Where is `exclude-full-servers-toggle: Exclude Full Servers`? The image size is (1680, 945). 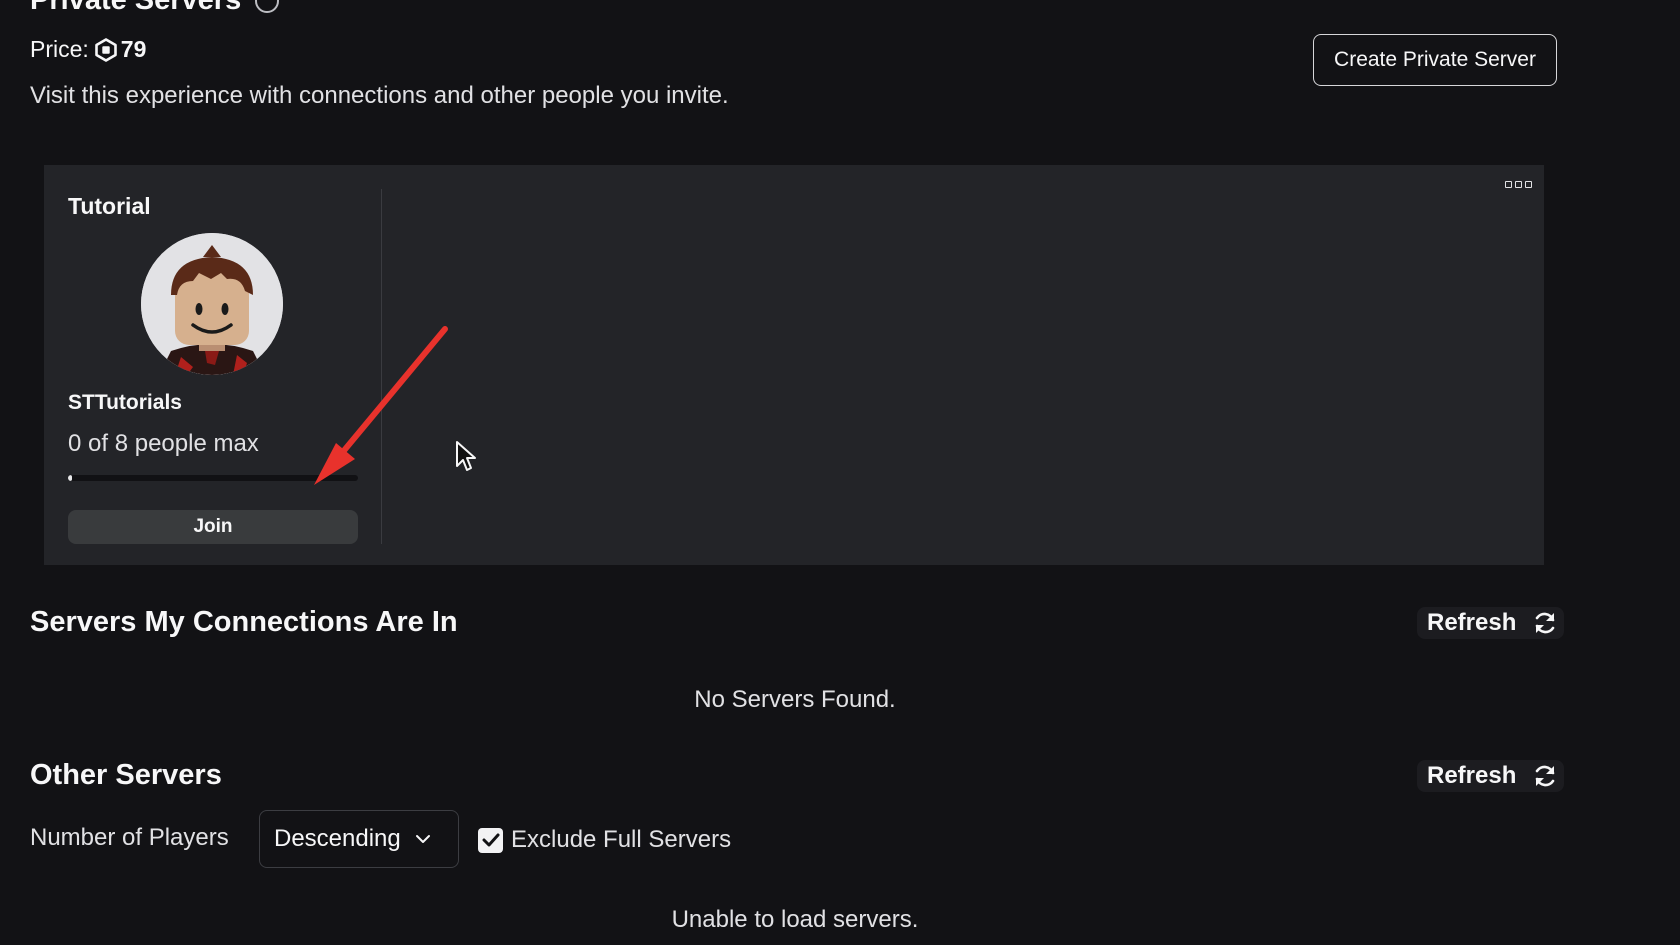
exclude-full-servers-toggle: Exclude Full Servers is located at coordinates (604, 840).